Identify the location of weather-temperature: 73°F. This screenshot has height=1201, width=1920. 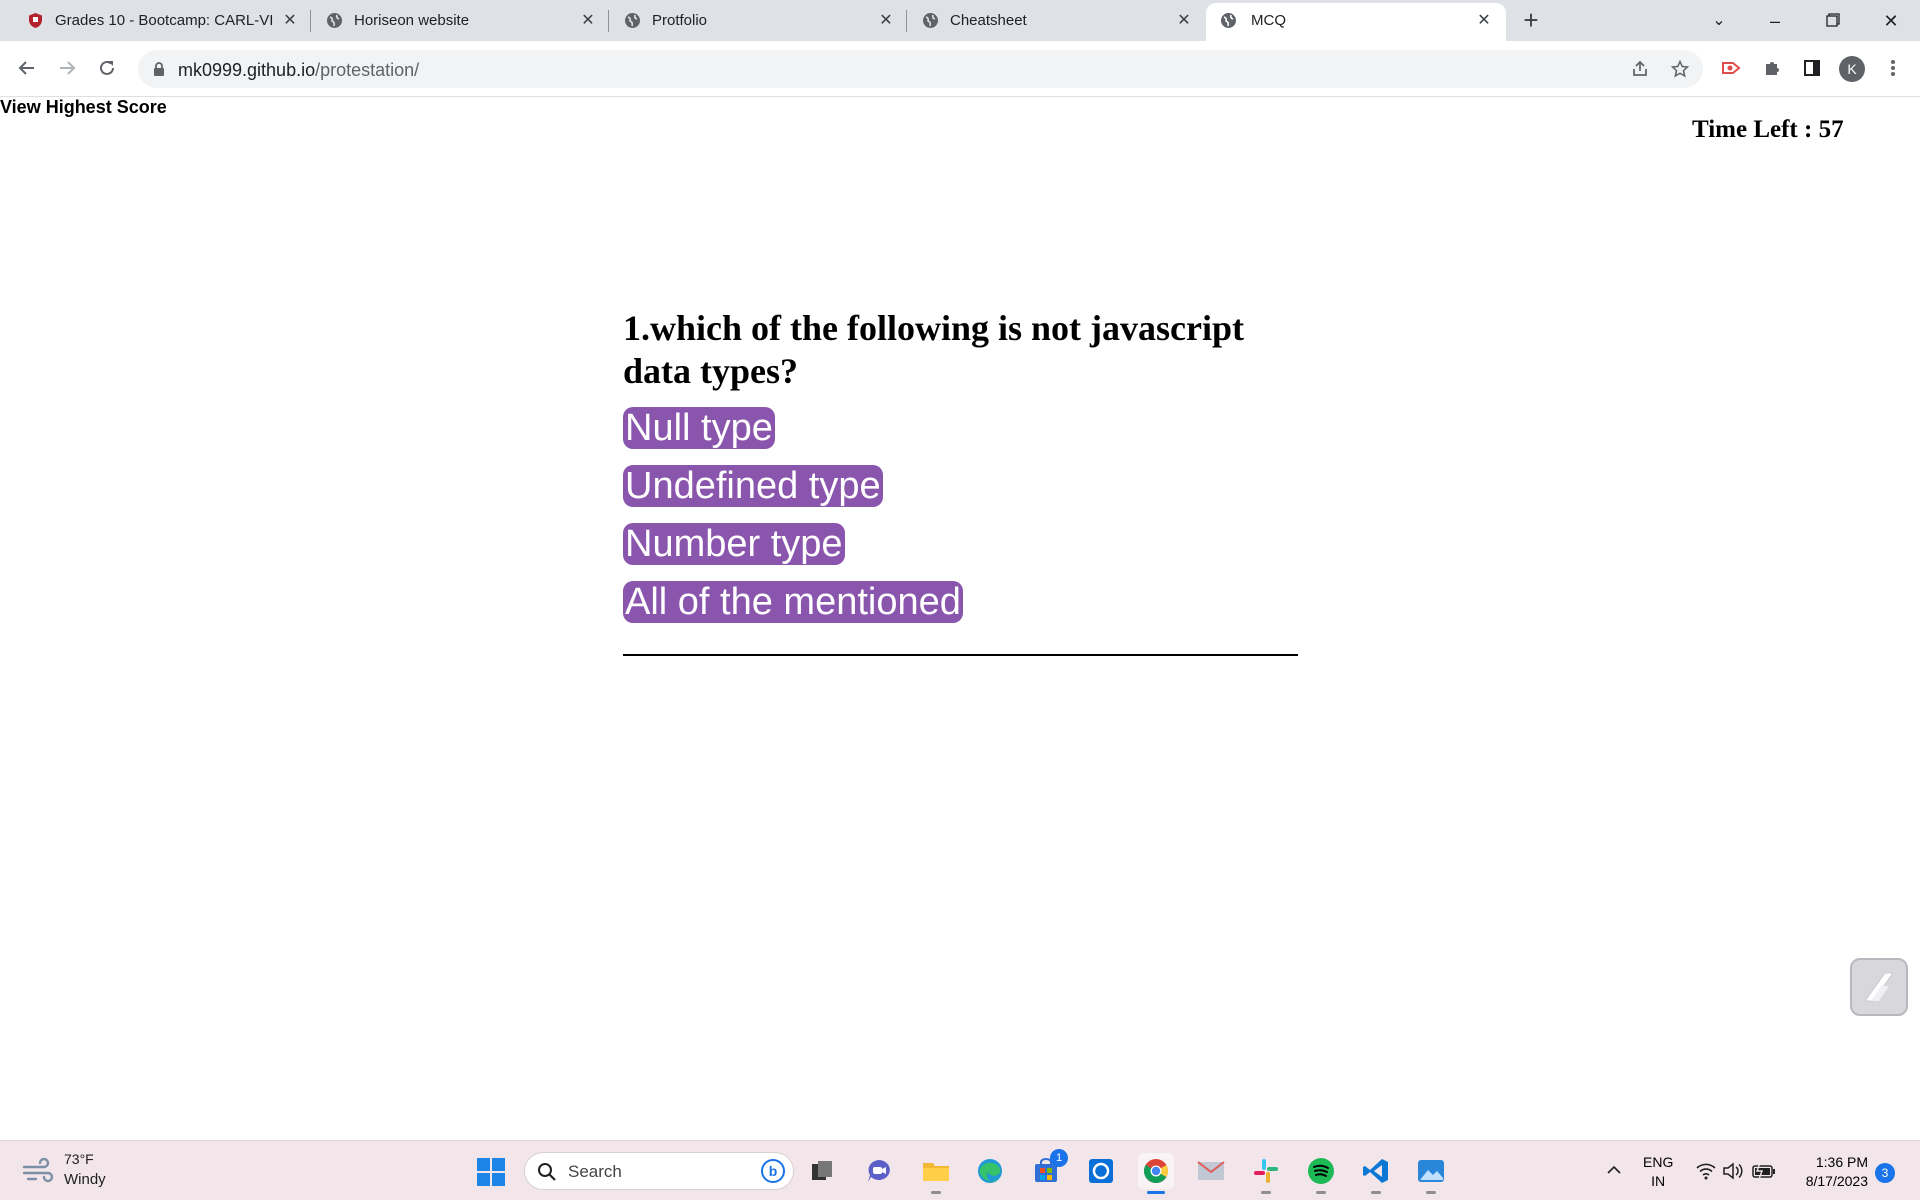
(79, 1159).